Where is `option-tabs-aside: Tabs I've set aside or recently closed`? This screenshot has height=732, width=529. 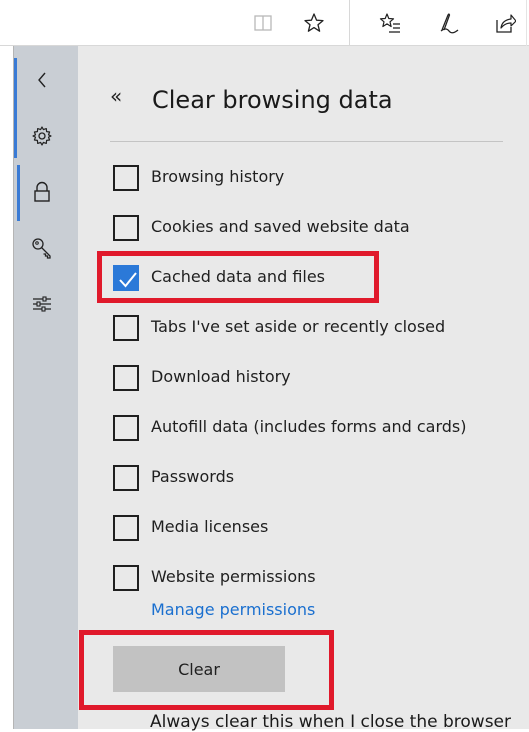 option-tabs-aside: Tabs I've set aside or recently closed is located at coordinates (313, 330).